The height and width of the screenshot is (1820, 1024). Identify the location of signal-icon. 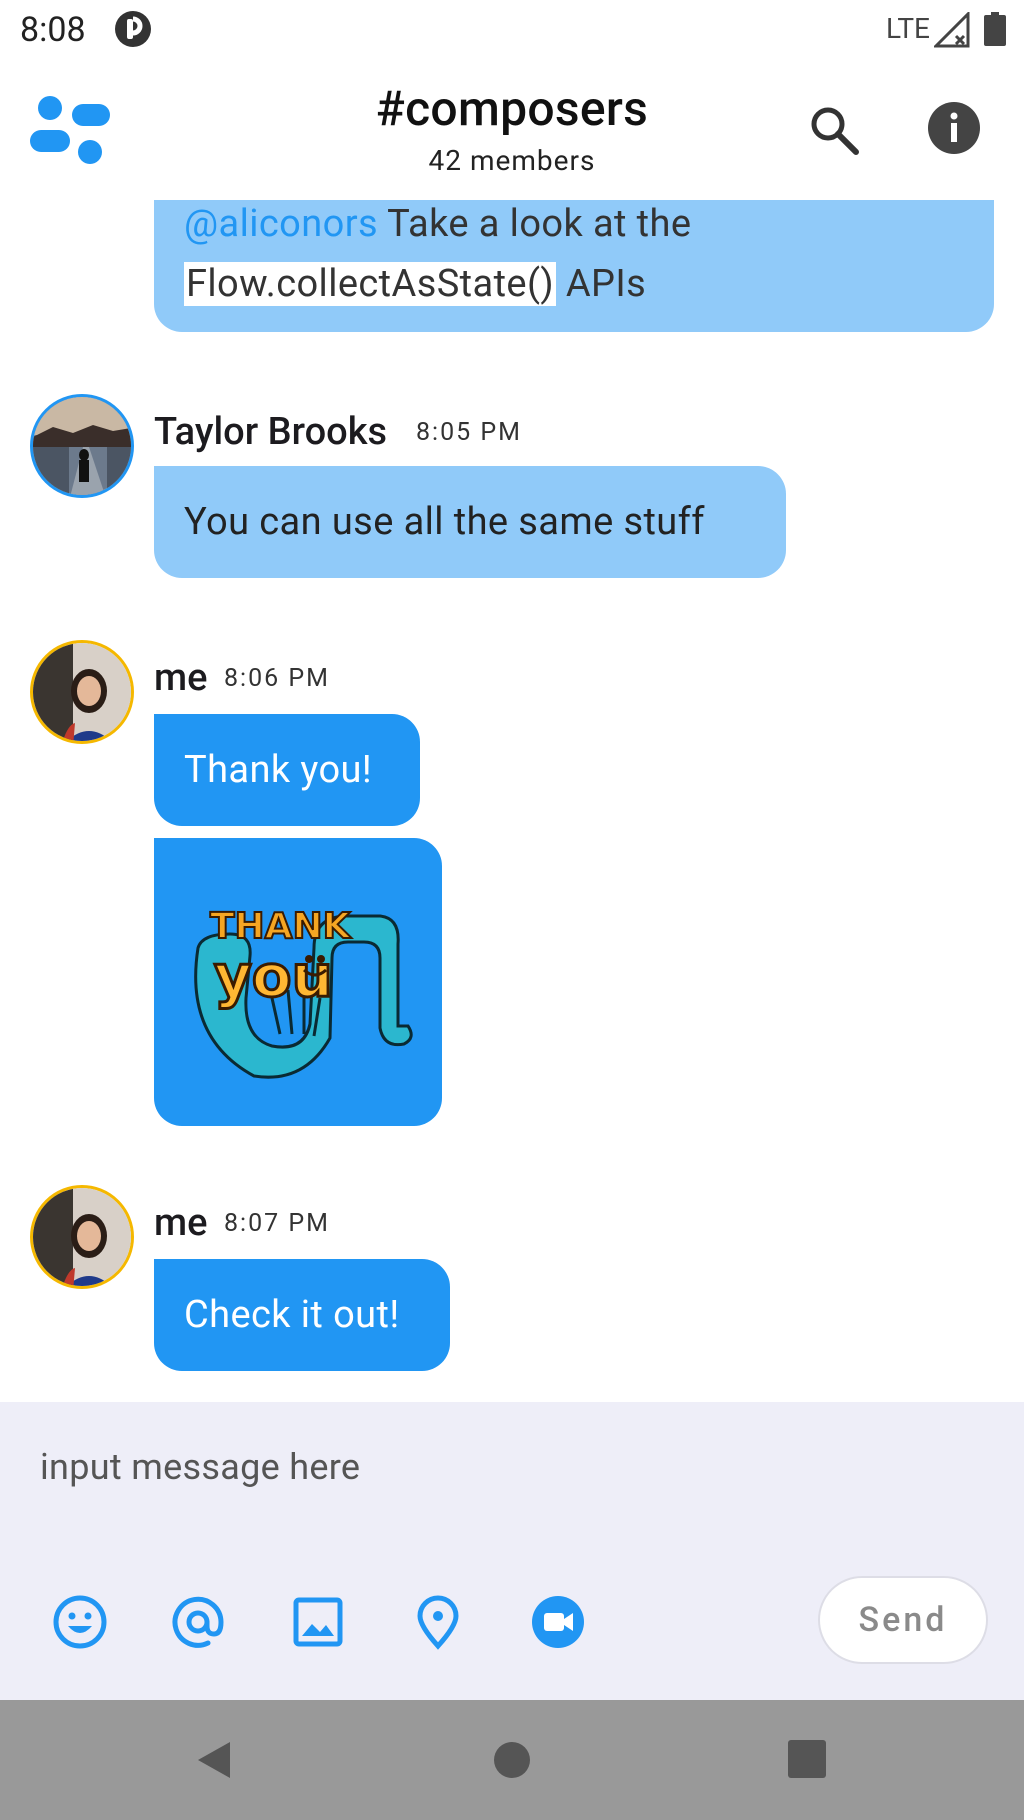
(952, 30).